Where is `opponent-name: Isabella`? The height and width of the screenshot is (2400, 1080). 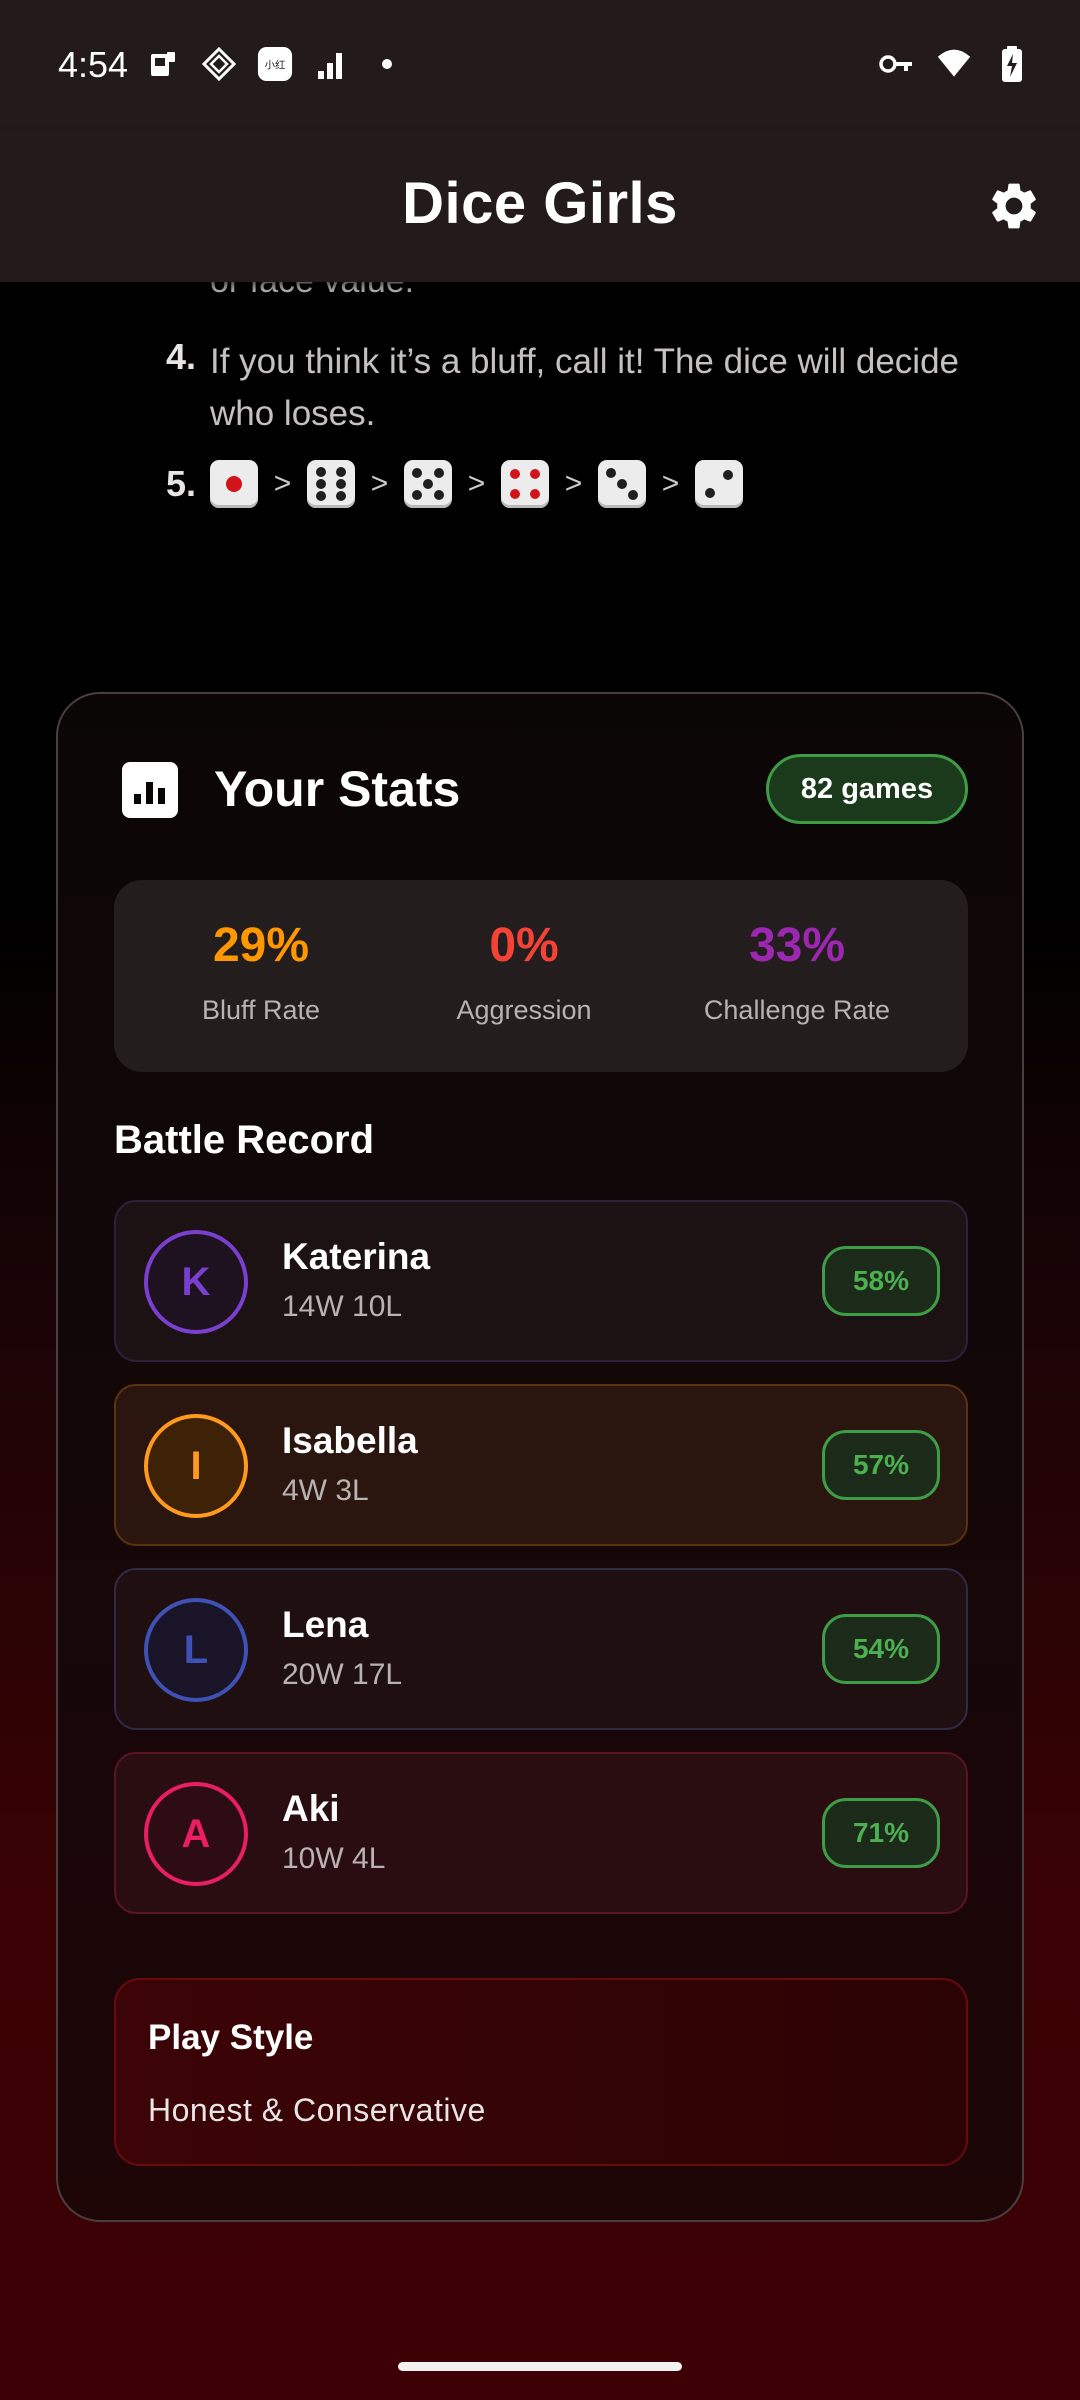 opponent-name: Isabella is located at coordinates (350, 1440).